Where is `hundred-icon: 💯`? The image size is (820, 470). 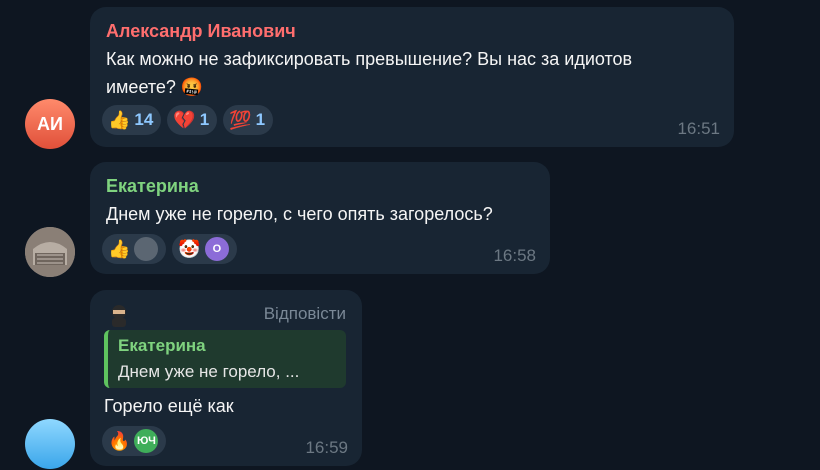 hundred-icon: 💯 is located at coordinates (240, 120).